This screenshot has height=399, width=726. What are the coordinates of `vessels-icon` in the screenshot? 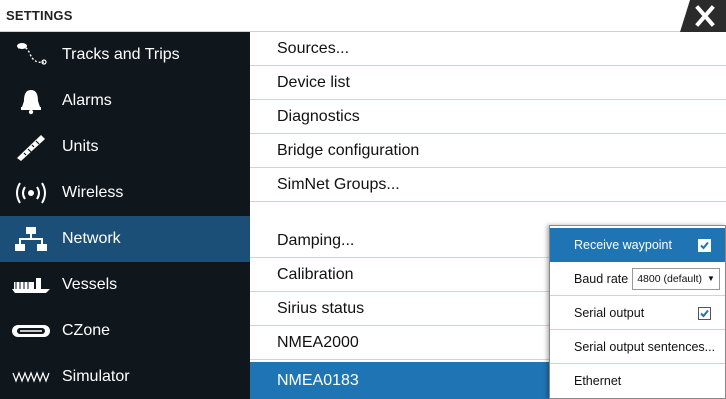 It's located at (31, 285).